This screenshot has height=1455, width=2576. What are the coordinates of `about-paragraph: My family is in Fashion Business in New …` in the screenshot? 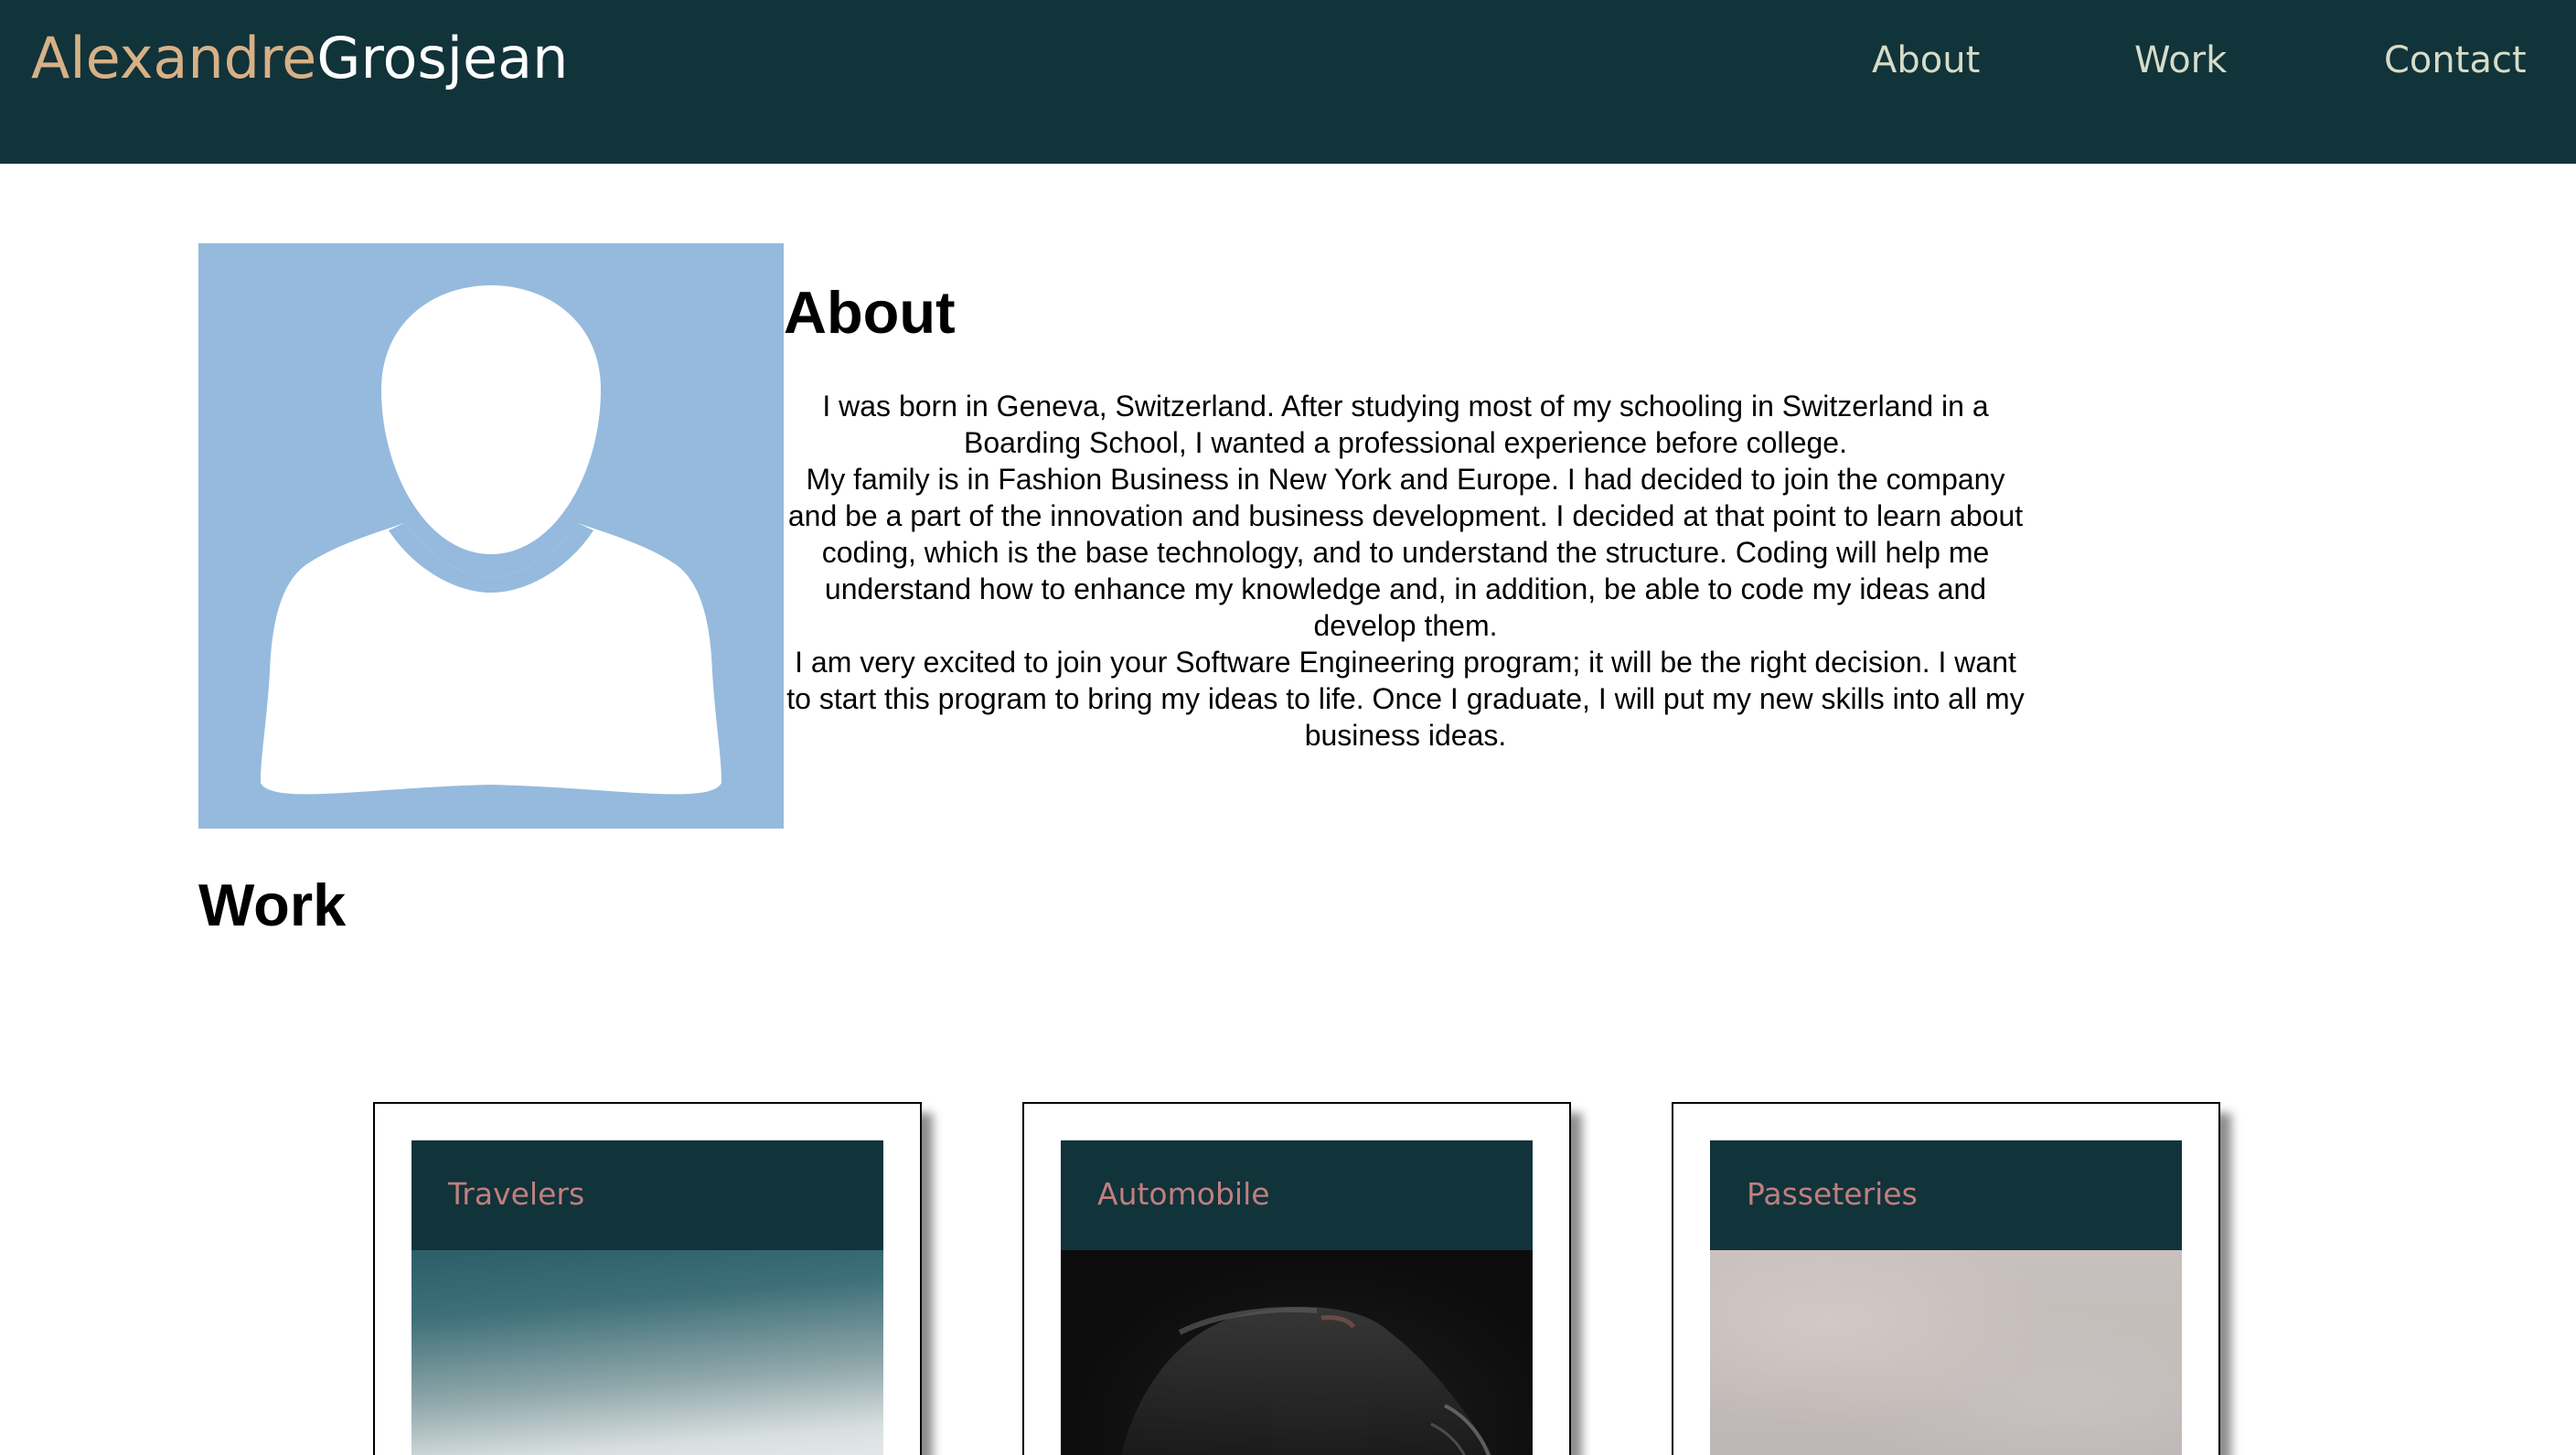 It's located at (1405, 552).